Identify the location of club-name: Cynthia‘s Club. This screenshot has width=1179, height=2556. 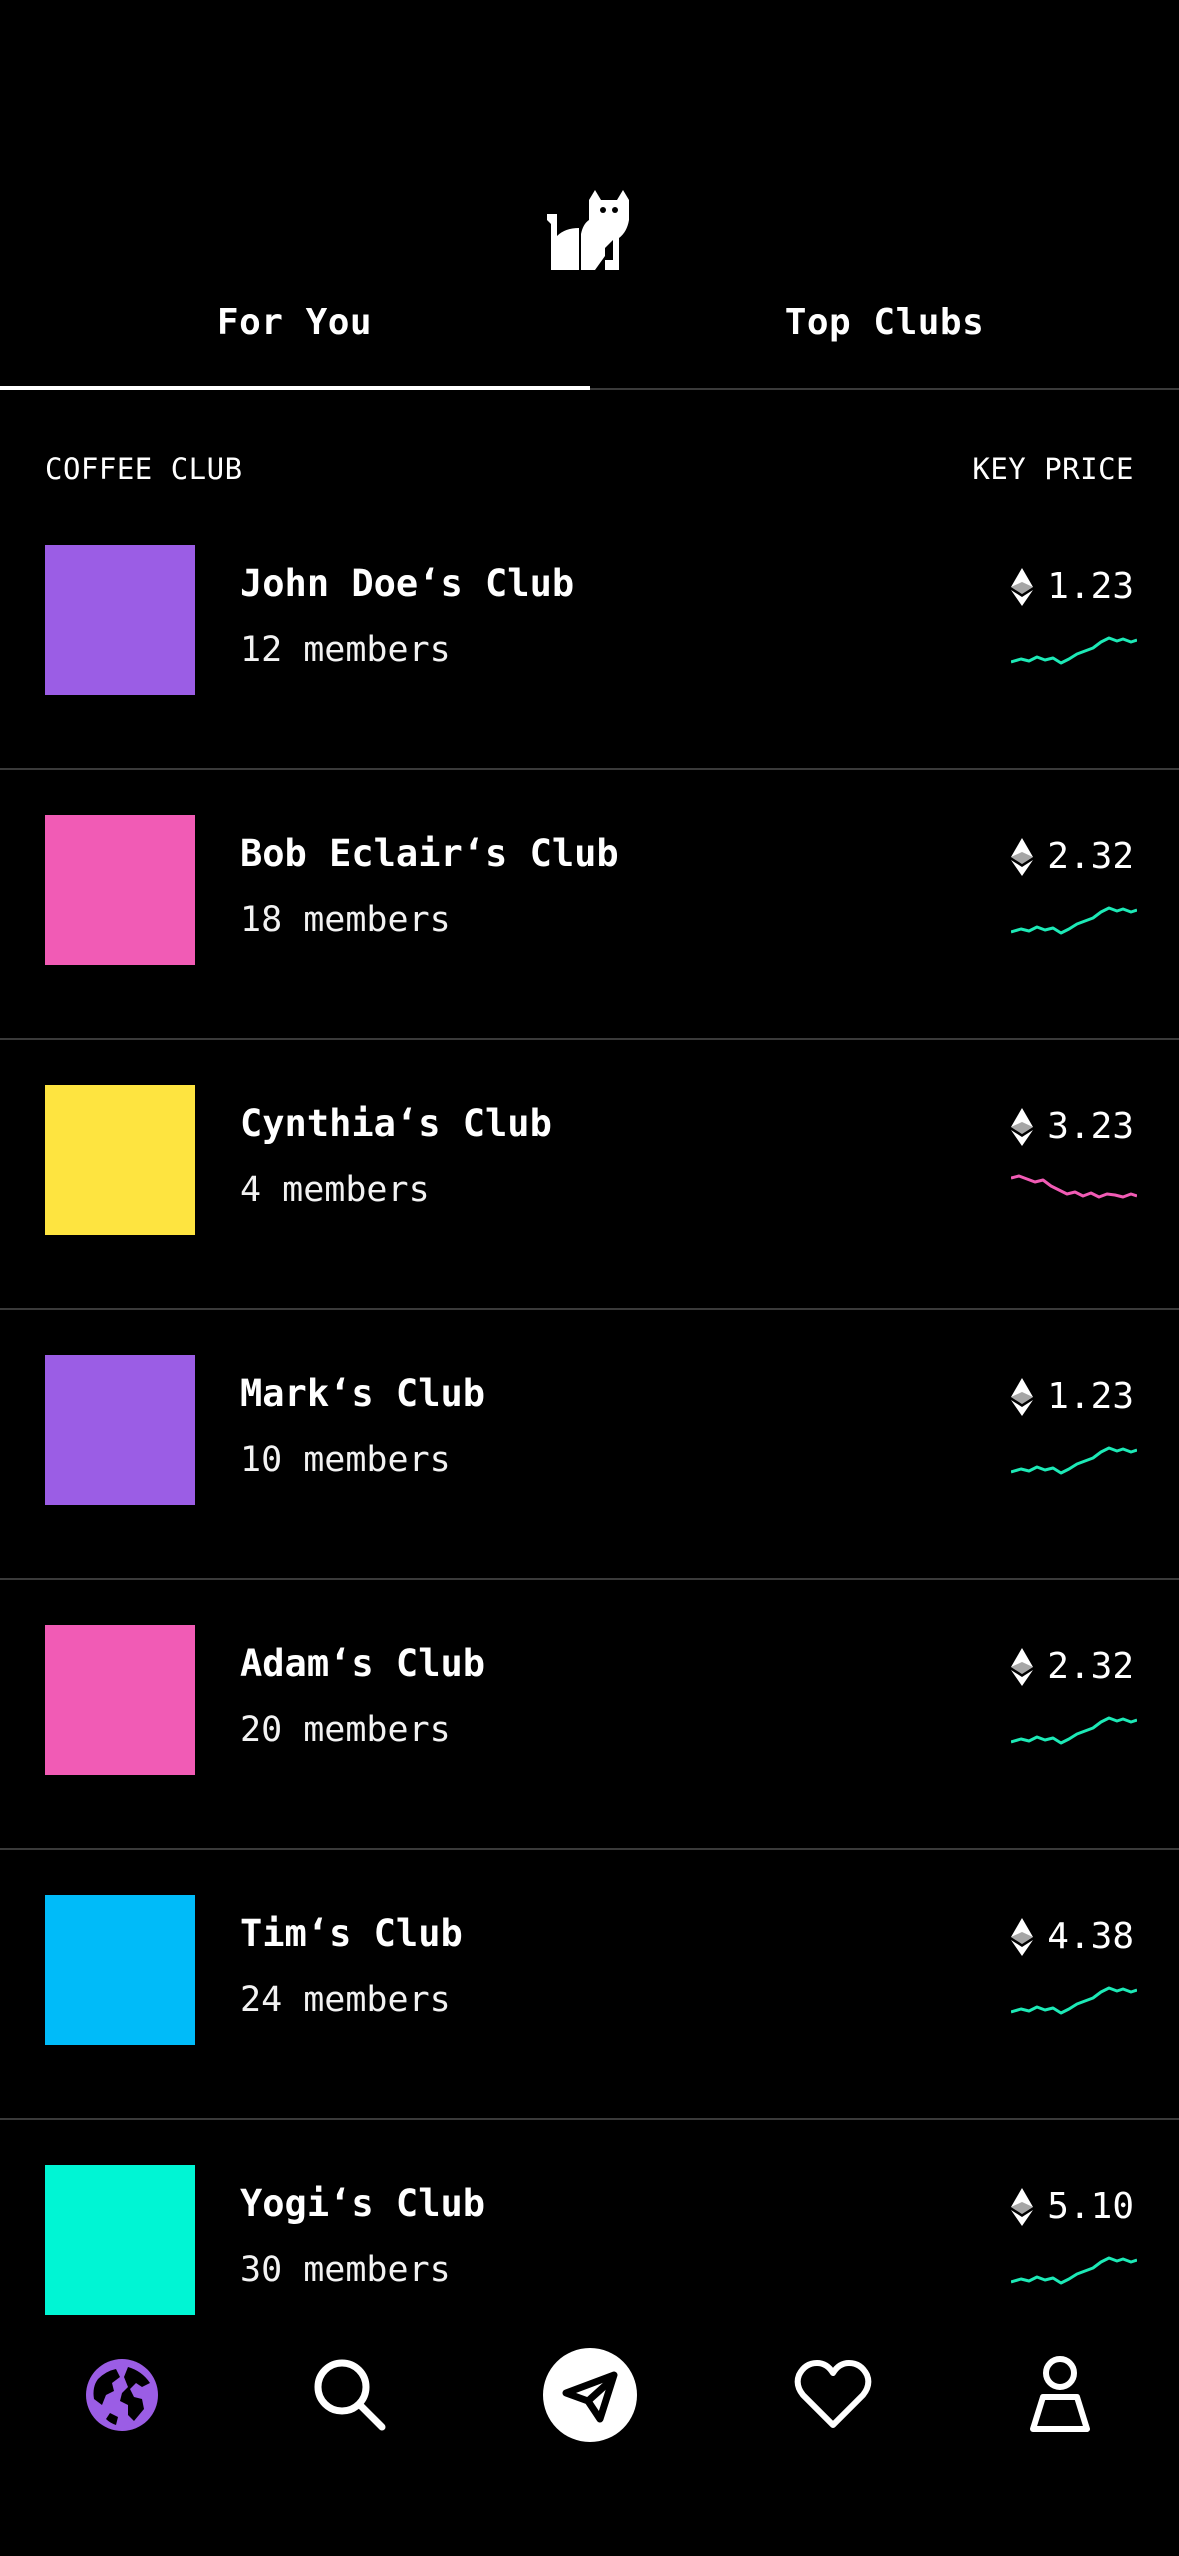
(396, 1123).